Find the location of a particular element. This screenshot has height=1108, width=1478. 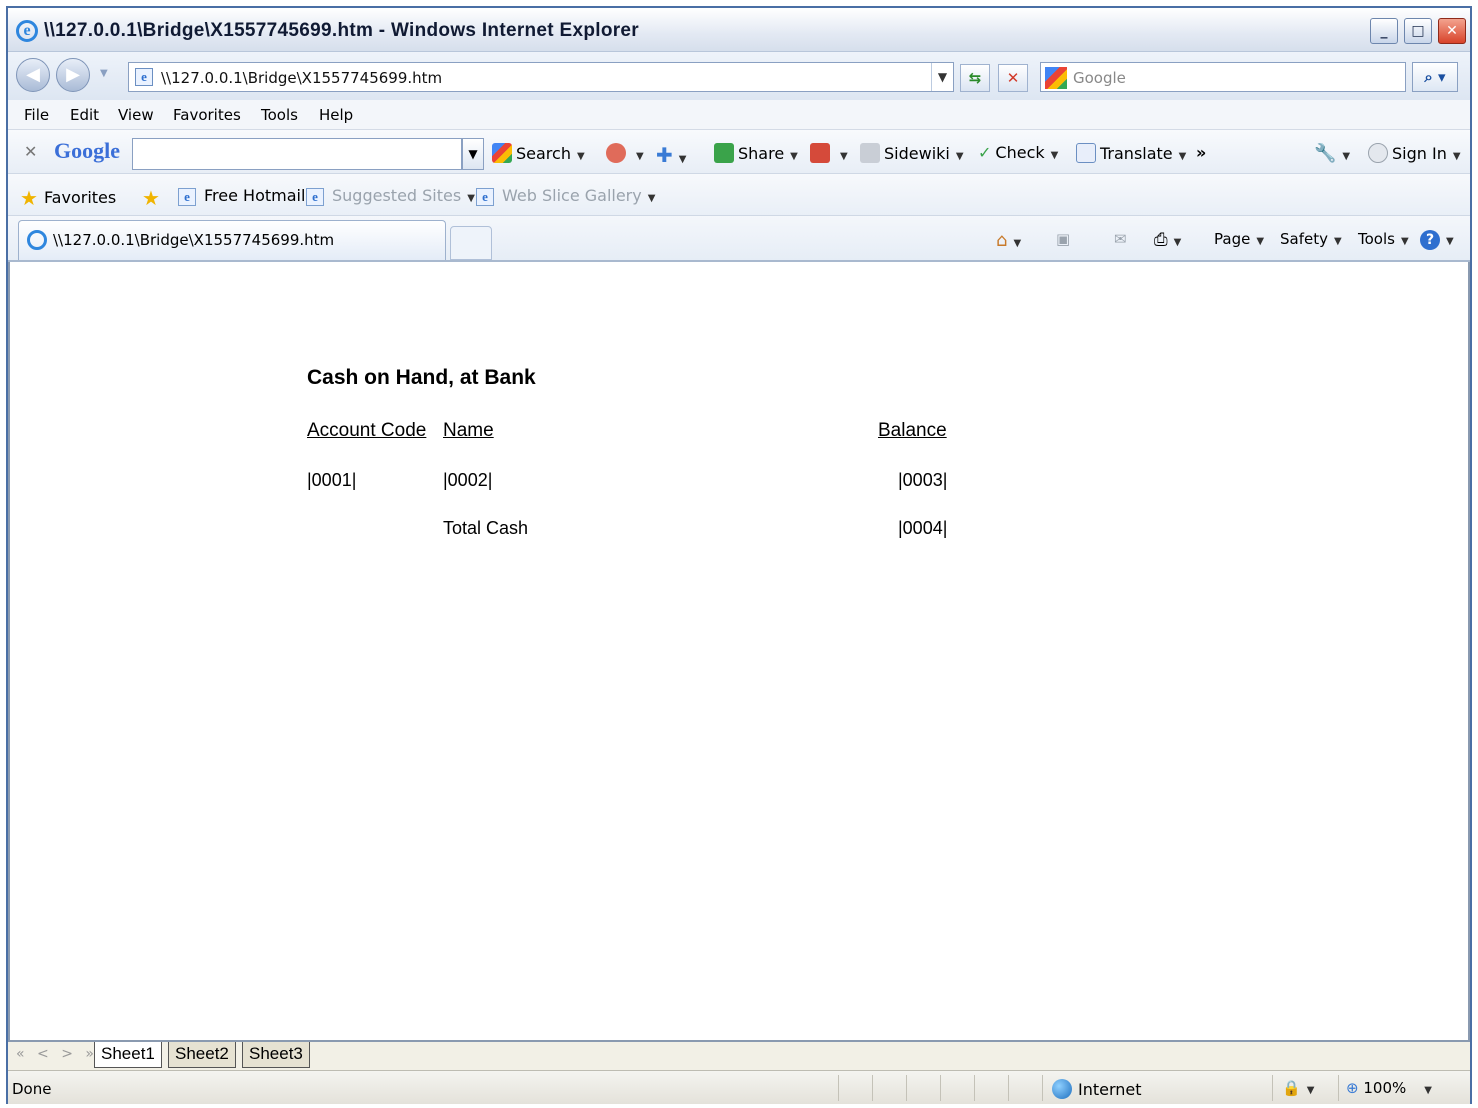

favlink-web-slice-gallery: e Web Slice Gallery ▼ is located at coordinates (565, 196).